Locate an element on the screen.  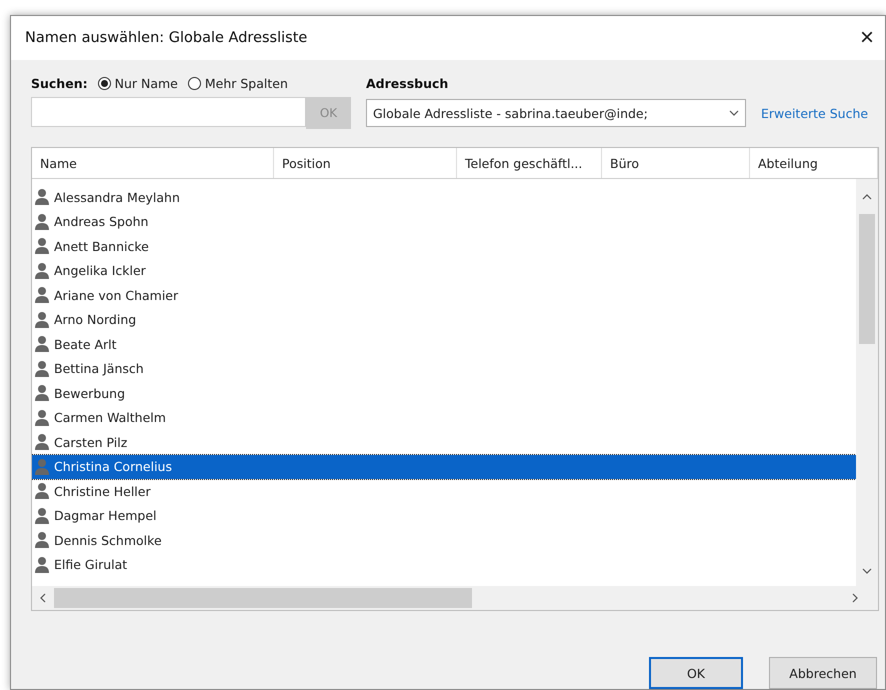
column-header: Abteilung is located at coordinates (814, 163).